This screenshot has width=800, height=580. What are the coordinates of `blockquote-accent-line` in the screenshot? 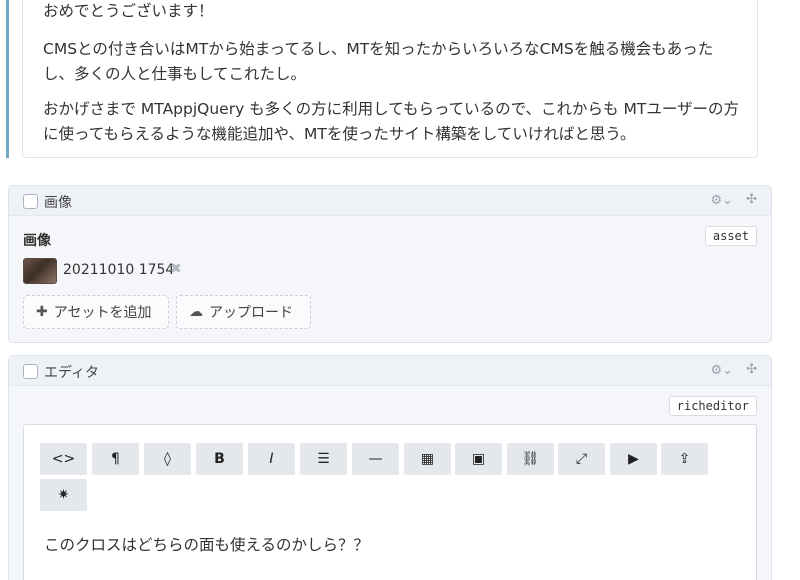 It's located at (7, 79).